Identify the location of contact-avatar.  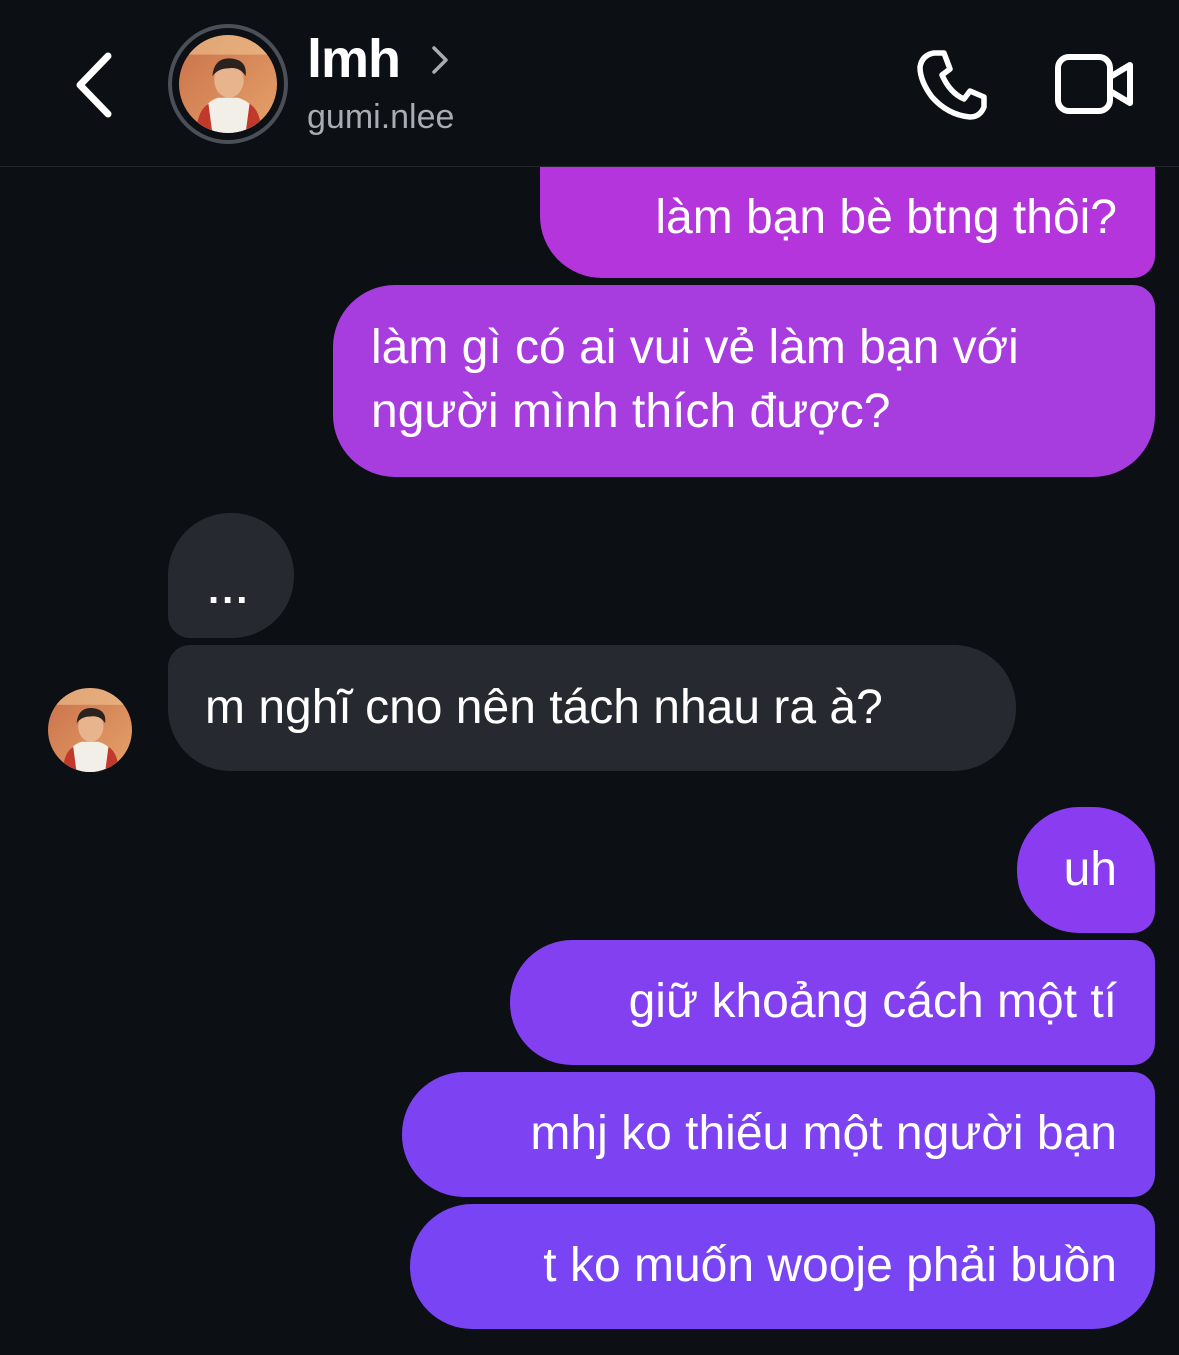
(228, 84).